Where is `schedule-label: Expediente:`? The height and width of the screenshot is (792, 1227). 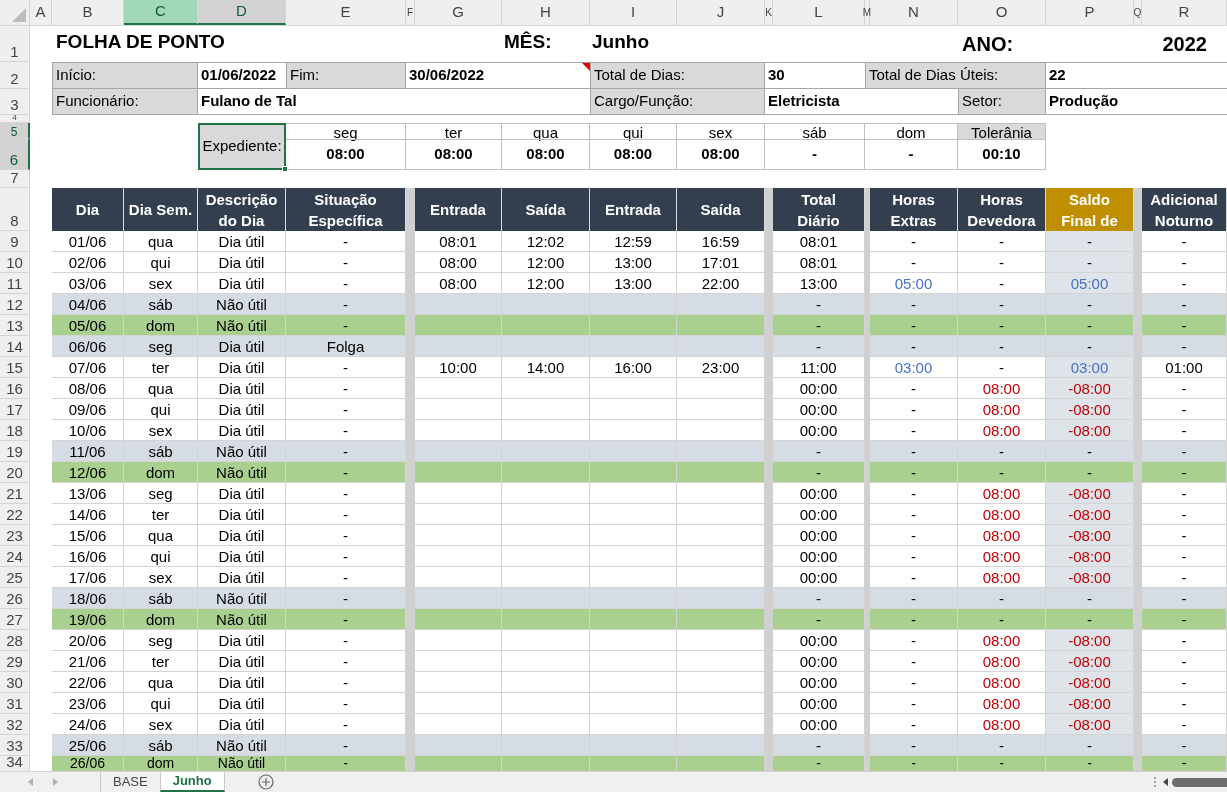 schedule-label: Expediente: is located at coordinates (242, 146).